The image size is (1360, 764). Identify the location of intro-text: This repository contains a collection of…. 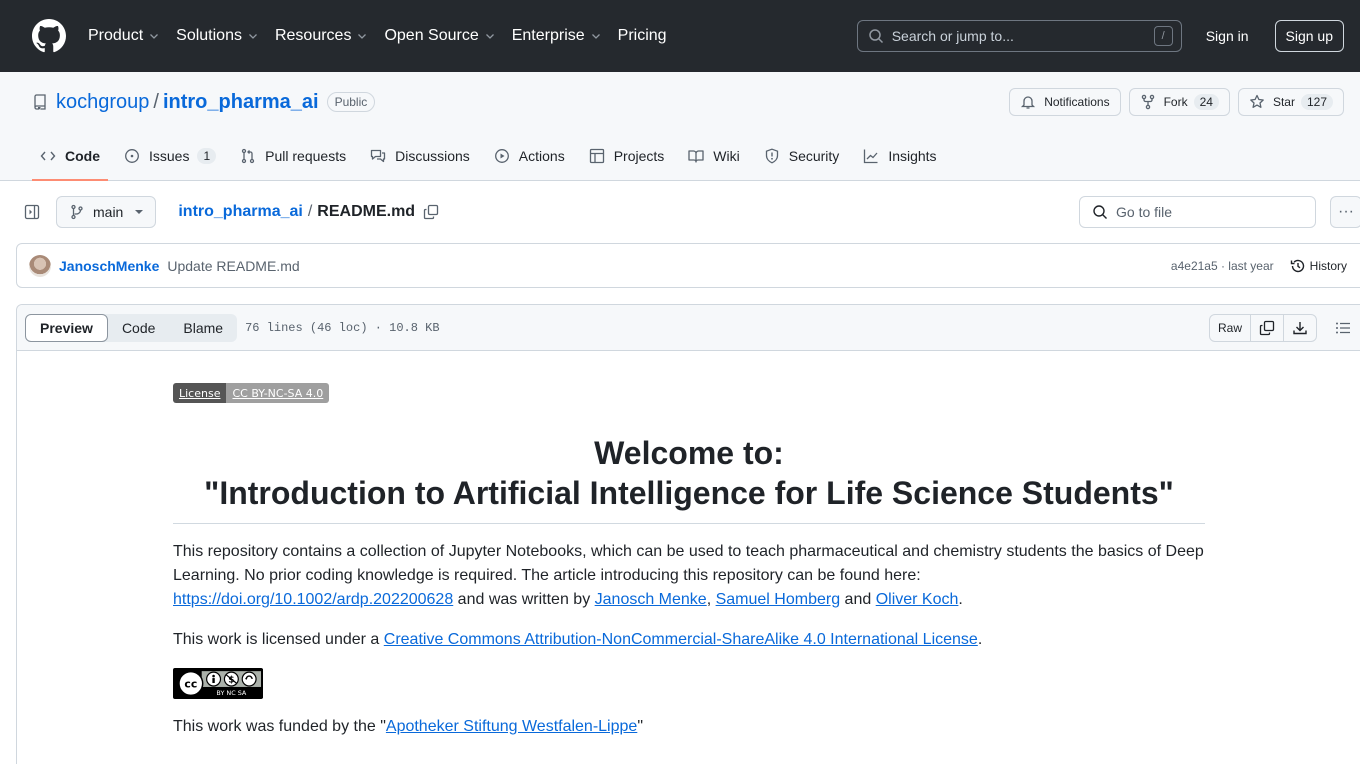
(688, 563).